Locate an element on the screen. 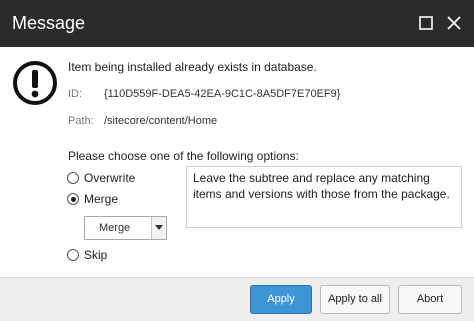  option-overwrite: Overwrite is located at coordinates (101, 178).